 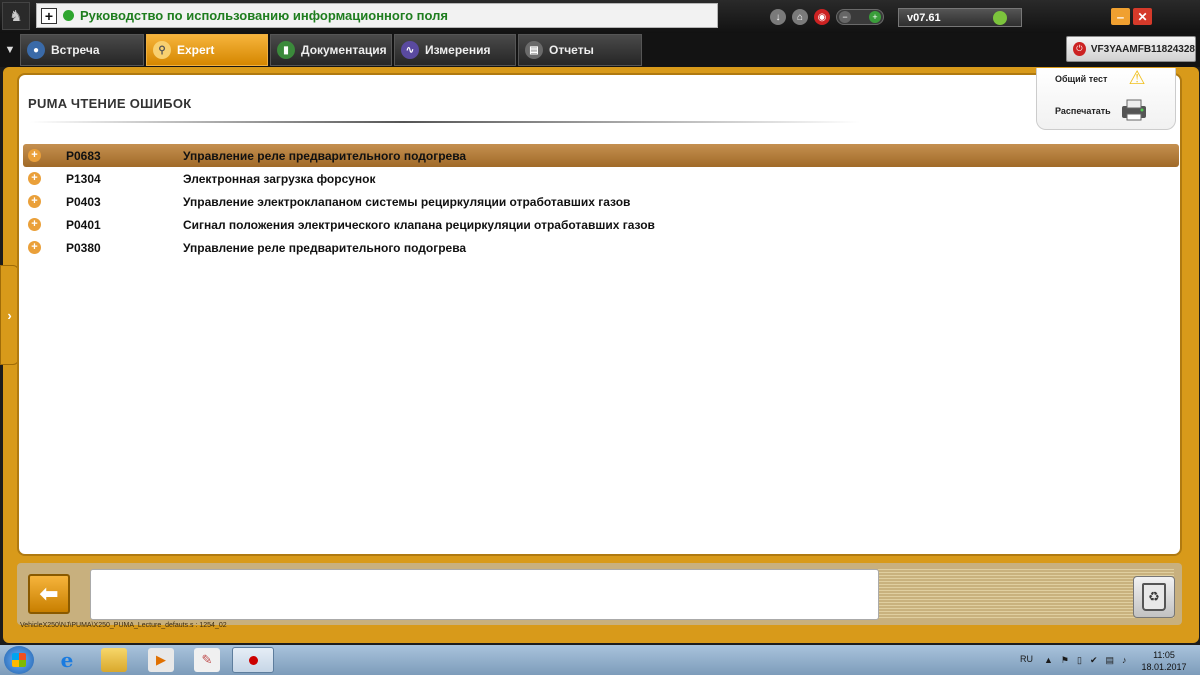 What do you see at coordinates (1085, 660) in the screenshot?
I see `tray-icons: ▲ ⚑ ▯ ✔ ▤ ♪` at bounding box center [1085, 660].